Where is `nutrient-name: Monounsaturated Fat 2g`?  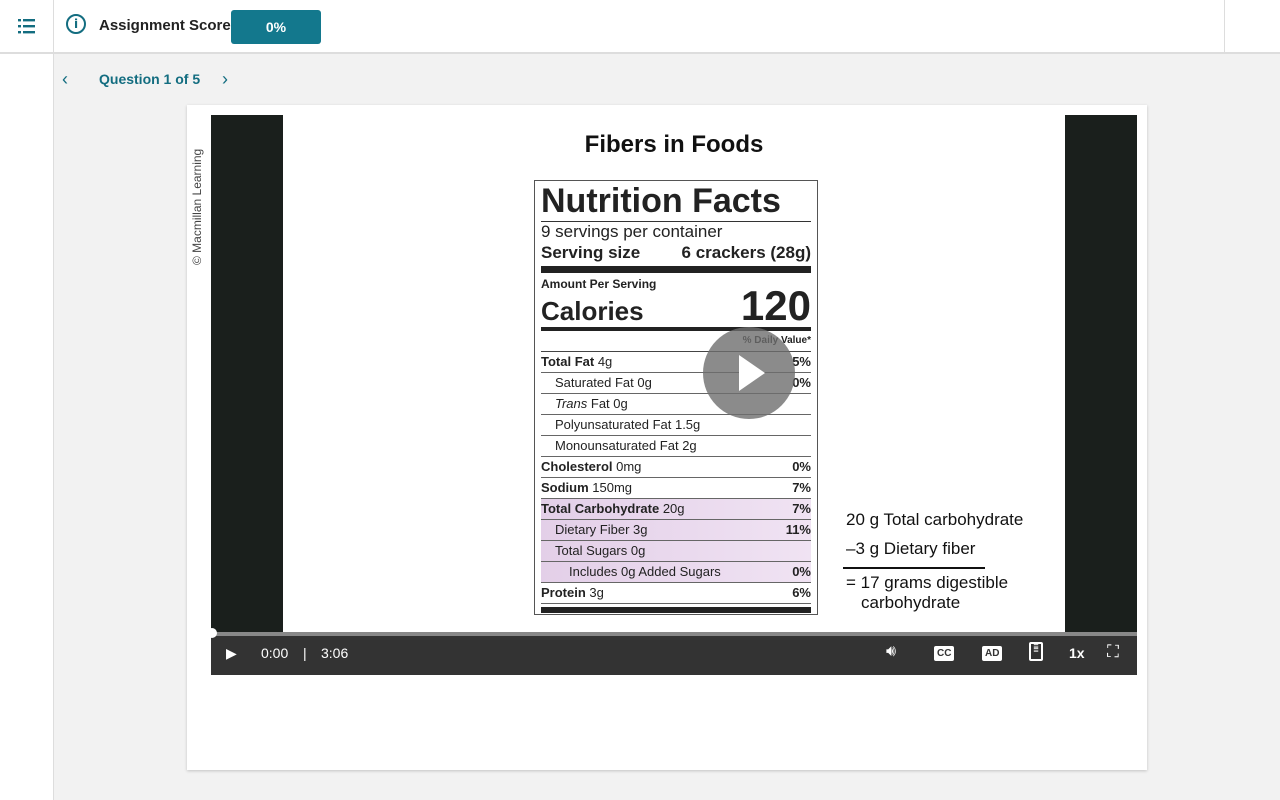 nutrient-name: Monounsaturated Fat 2g is located at coordinates (626, 445).